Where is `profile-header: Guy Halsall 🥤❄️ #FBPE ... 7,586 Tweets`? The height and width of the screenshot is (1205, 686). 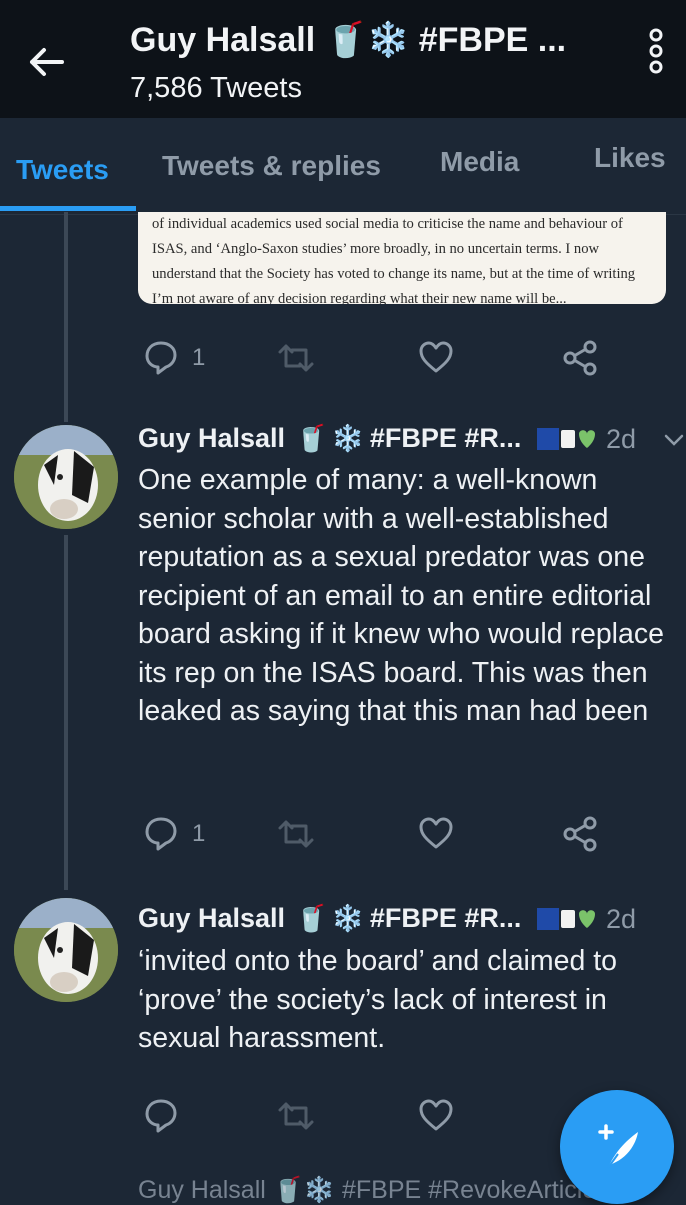
profile-header: Guy Halsall 🥤❄️ #FBPE ... 7,586 Tweets is located at coordinates (343, 59).